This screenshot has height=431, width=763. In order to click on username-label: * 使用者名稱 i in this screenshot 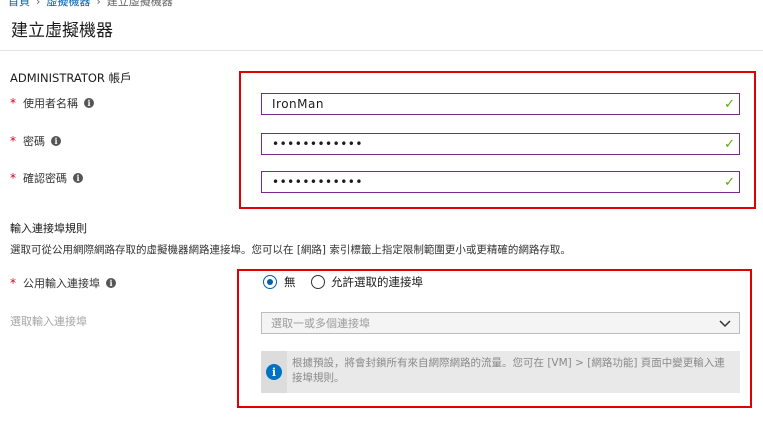, I will do `click(52, 103)`.